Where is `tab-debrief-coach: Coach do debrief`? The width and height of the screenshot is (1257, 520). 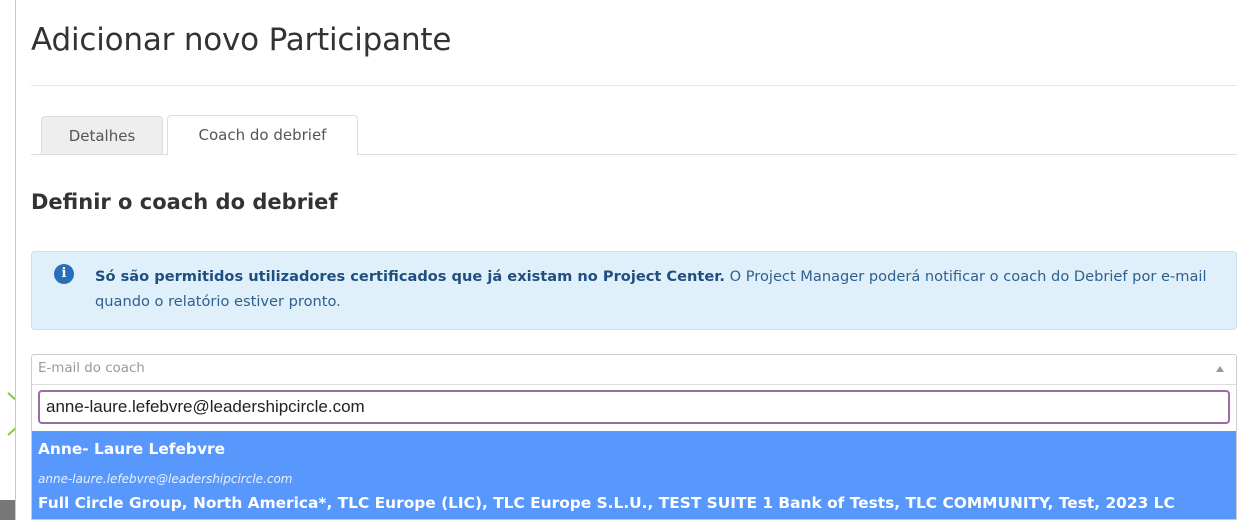
tab-debrief-coach: Coach do debrief is located at coordinates (262, 135).